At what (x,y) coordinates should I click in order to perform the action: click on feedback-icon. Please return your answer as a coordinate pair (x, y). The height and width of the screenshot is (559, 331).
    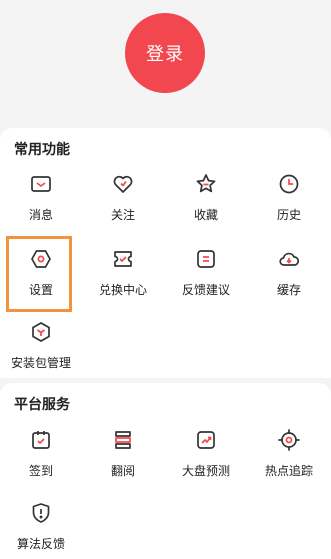
    Looking at the image, I should click on (206, 259).